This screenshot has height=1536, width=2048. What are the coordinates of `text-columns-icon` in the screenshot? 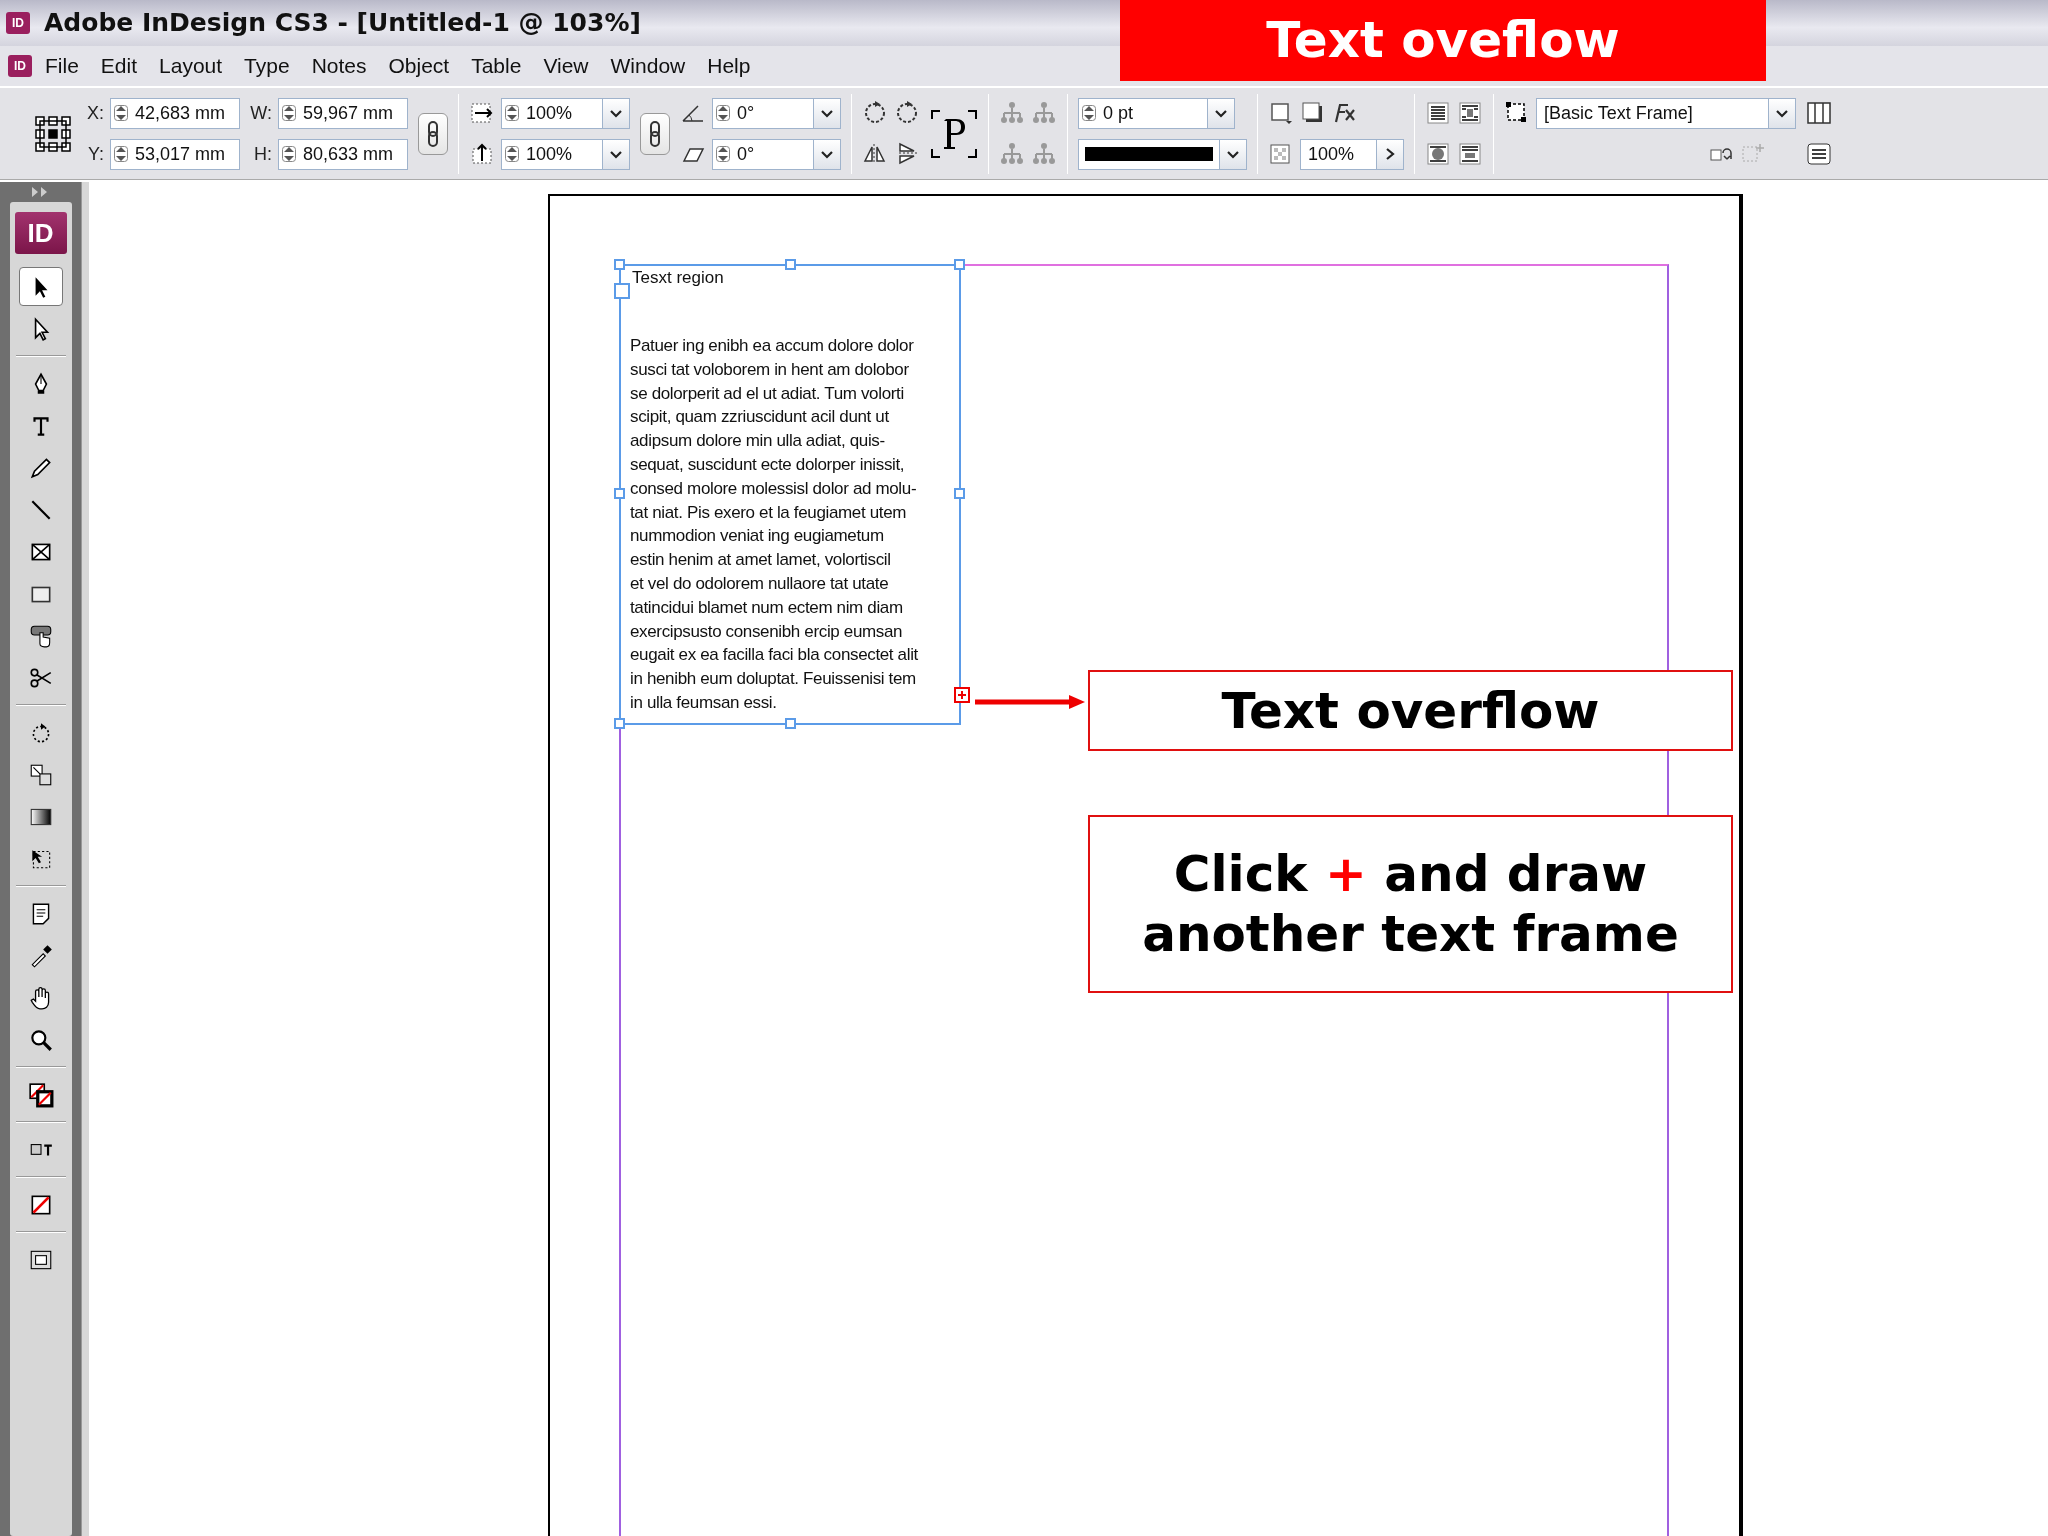 It's located at (1438, 113).